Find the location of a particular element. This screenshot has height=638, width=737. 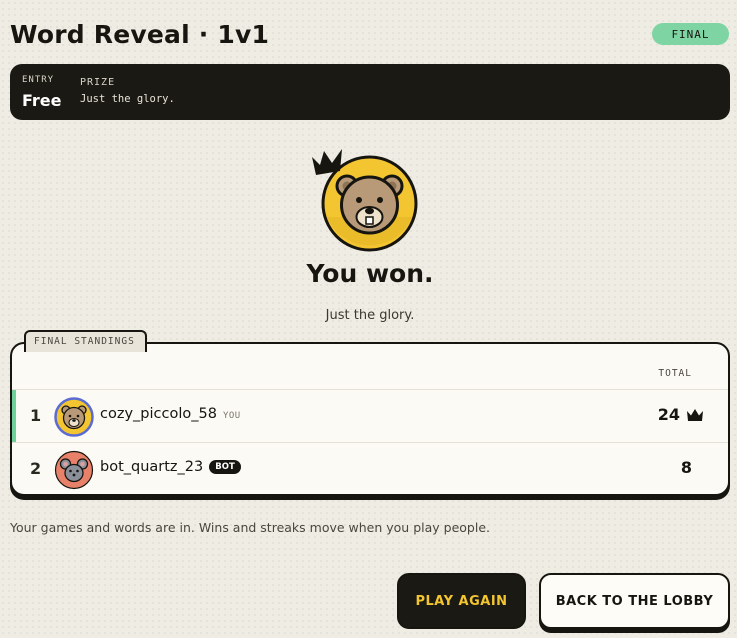

status-badge: FINAL is located at coordinates (690, 34).